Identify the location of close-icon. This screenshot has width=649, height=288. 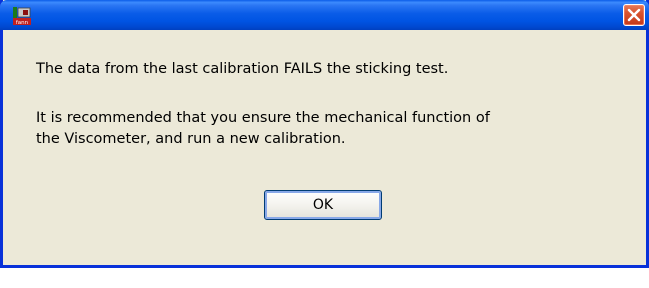
(634, 15).